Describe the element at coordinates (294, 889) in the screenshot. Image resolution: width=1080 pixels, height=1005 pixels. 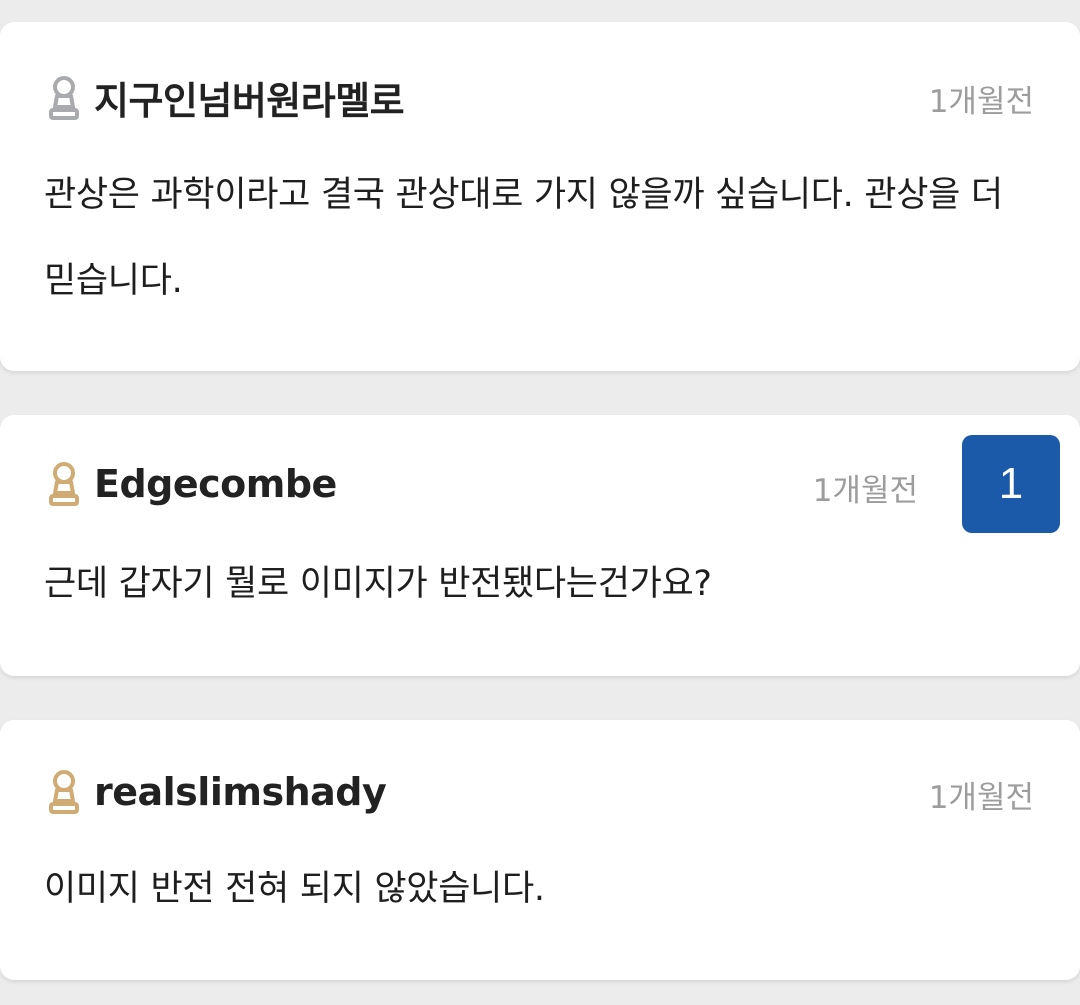
I see `comment-text: 이미지 반전 전혀 되지 않았습니다.` at that location.